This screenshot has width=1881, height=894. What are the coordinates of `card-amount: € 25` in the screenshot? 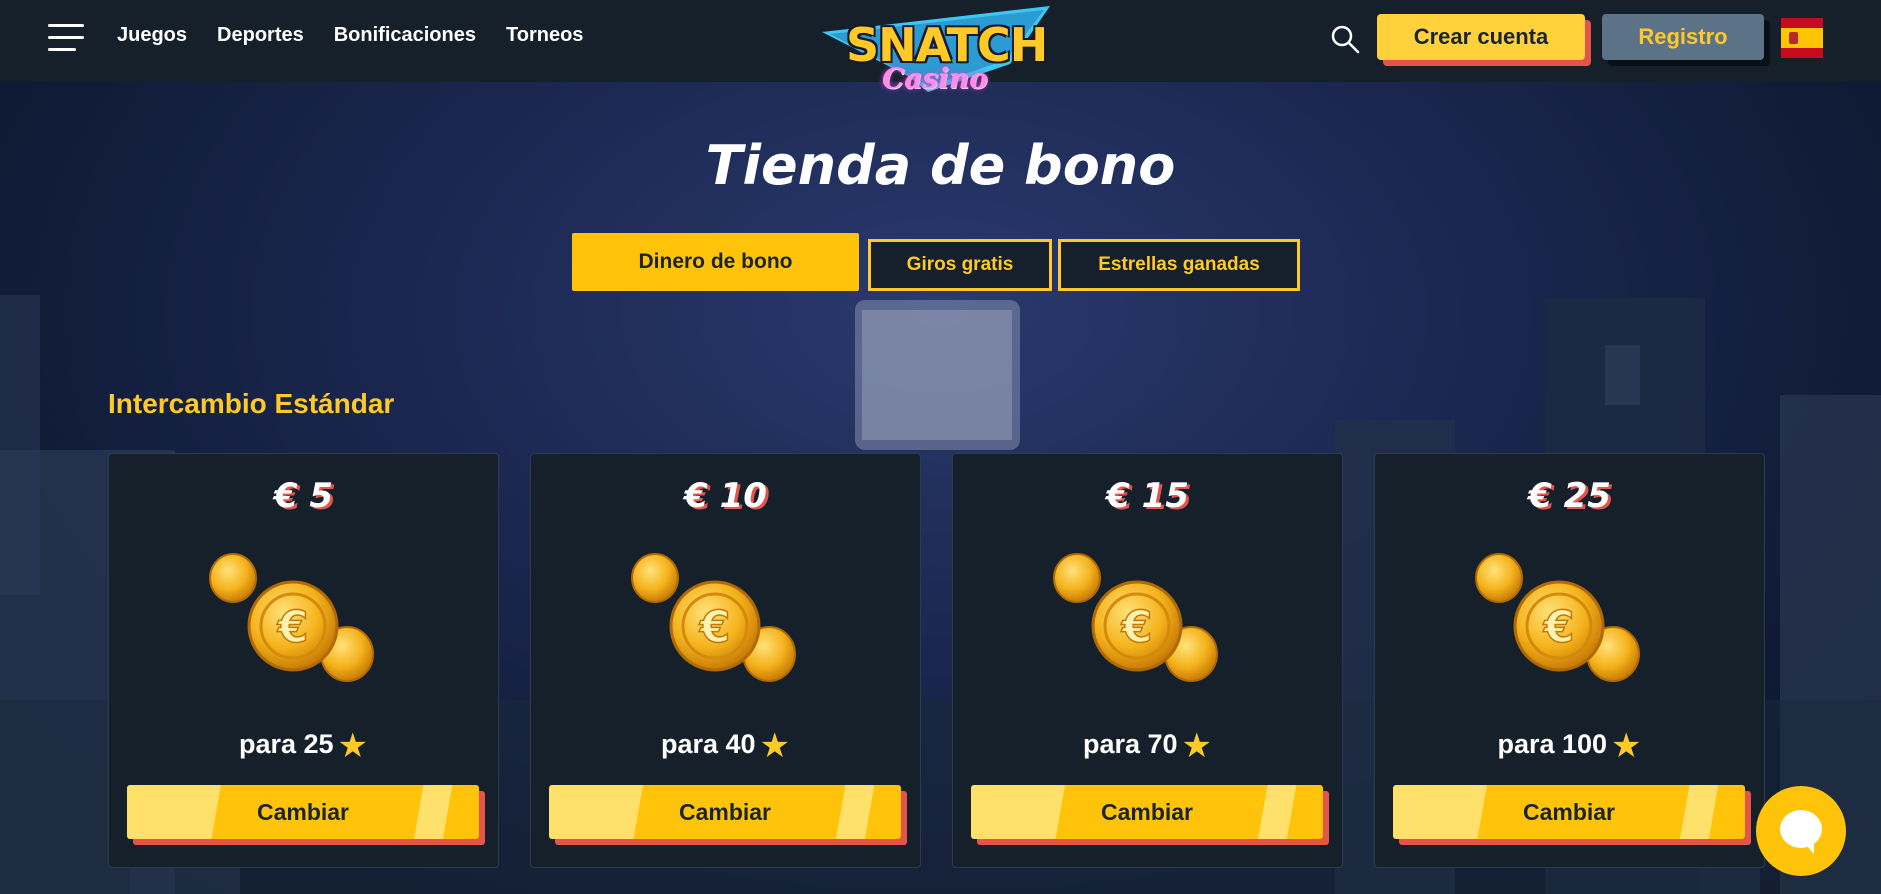 It's located at (1569, 496).